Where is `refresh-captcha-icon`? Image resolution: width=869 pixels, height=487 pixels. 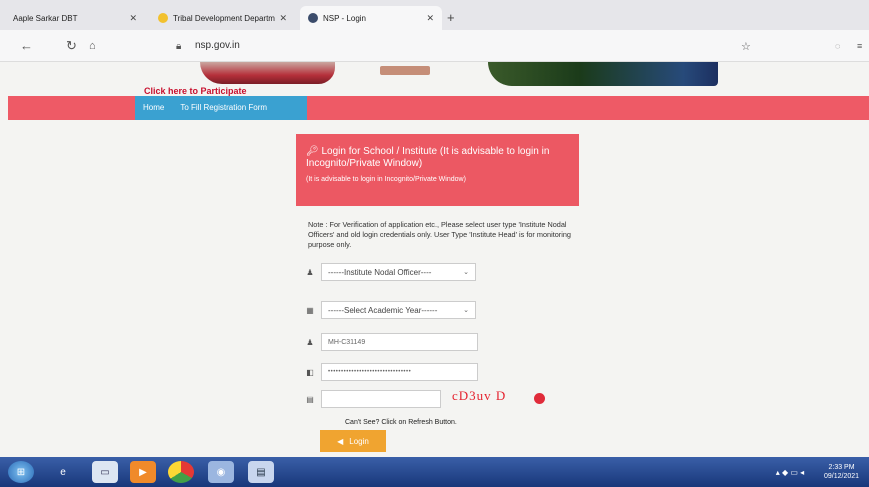 refresh-captcha-icon is located at coordinates (539, 398).